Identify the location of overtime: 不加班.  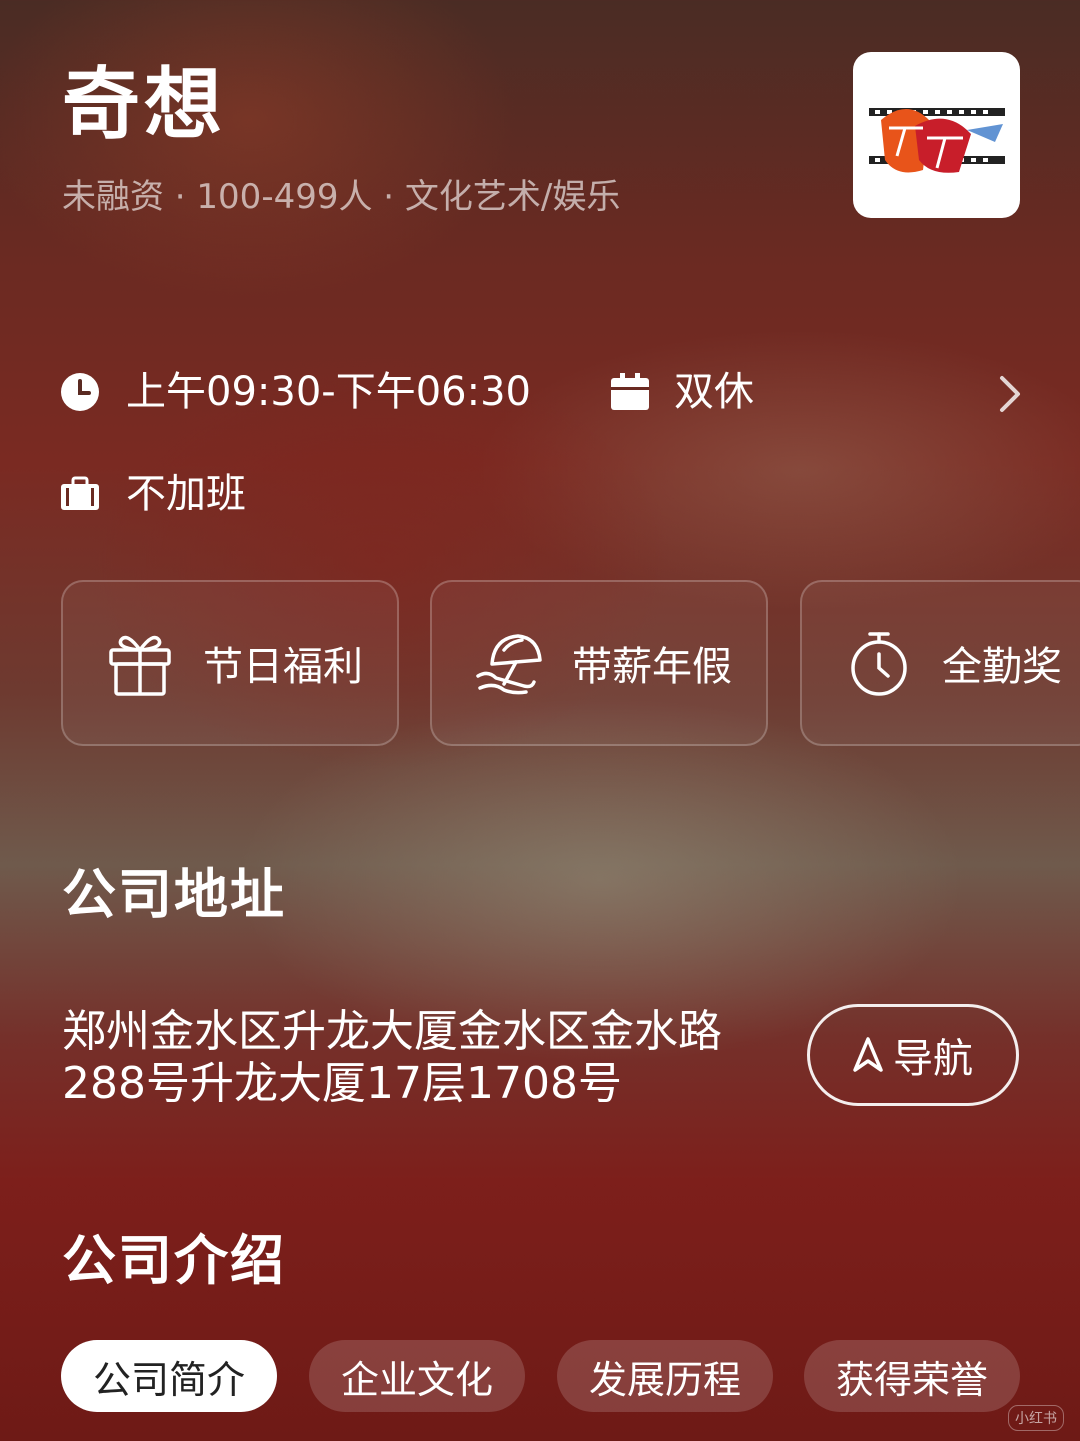
(153, 494).